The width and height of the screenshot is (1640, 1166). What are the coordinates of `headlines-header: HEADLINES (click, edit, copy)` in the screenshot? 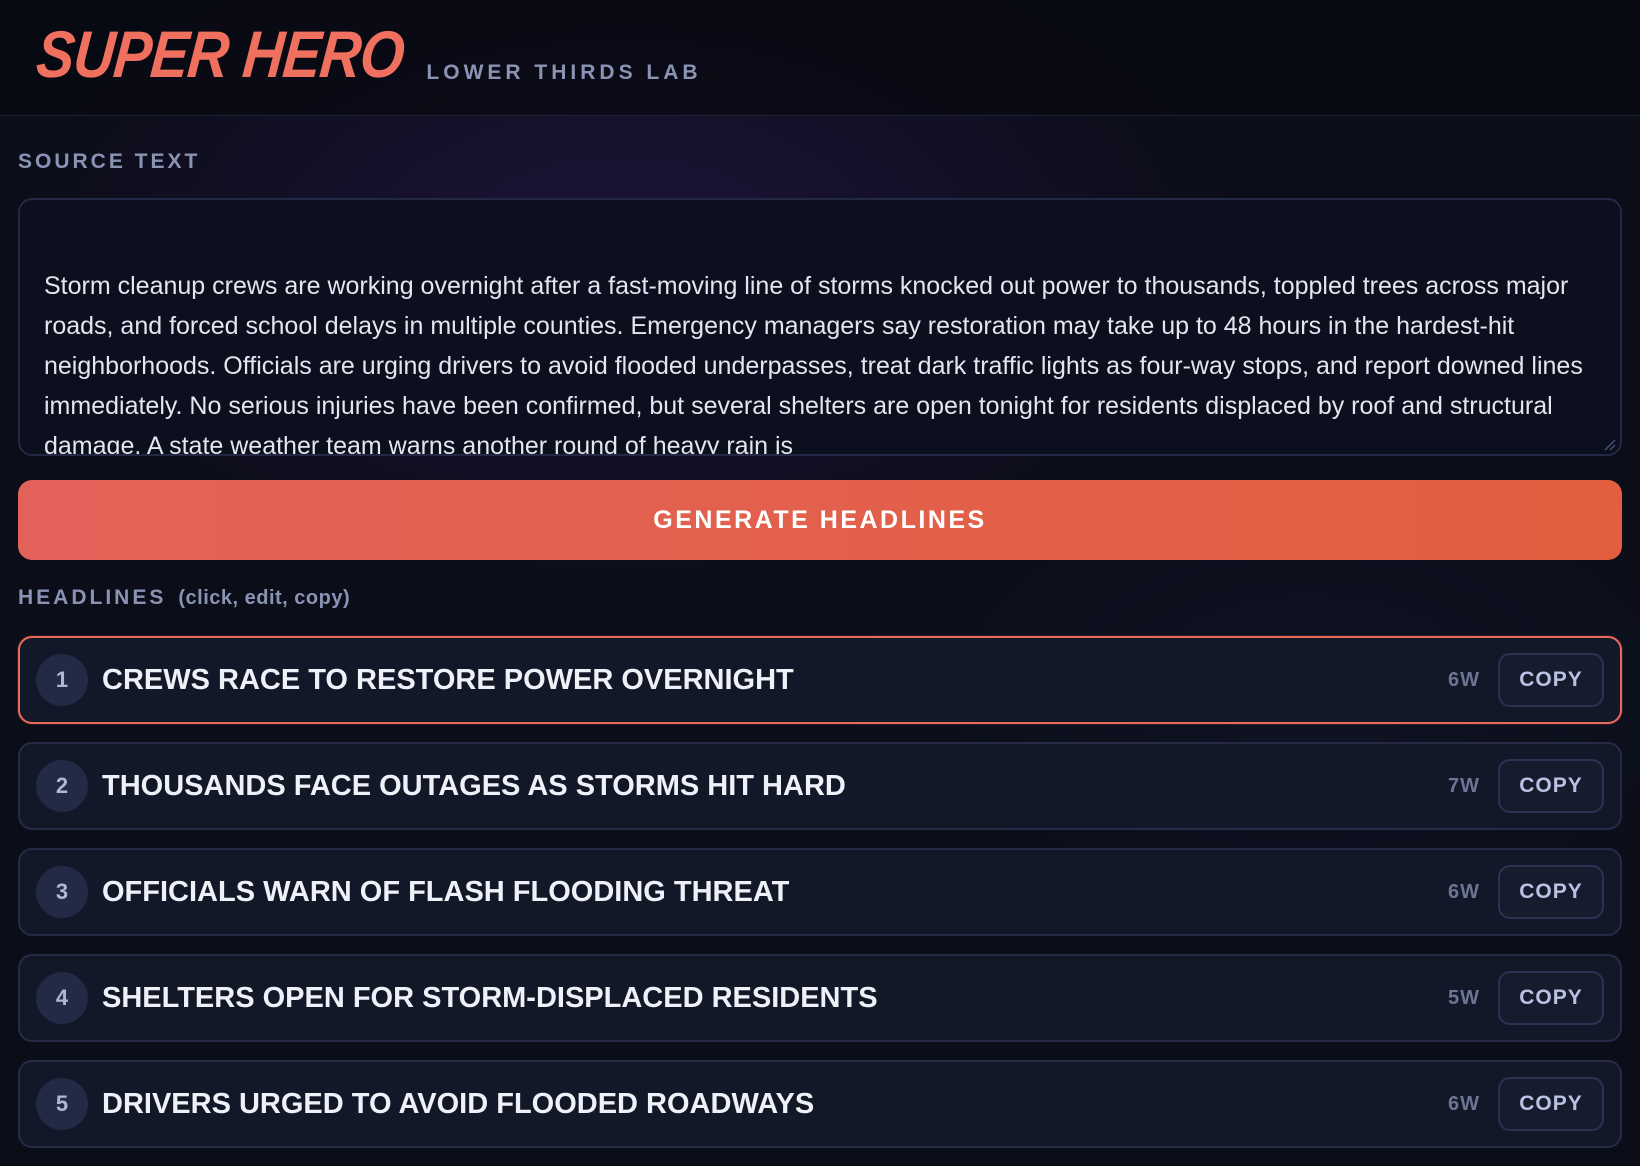 It's located at (820, 600).